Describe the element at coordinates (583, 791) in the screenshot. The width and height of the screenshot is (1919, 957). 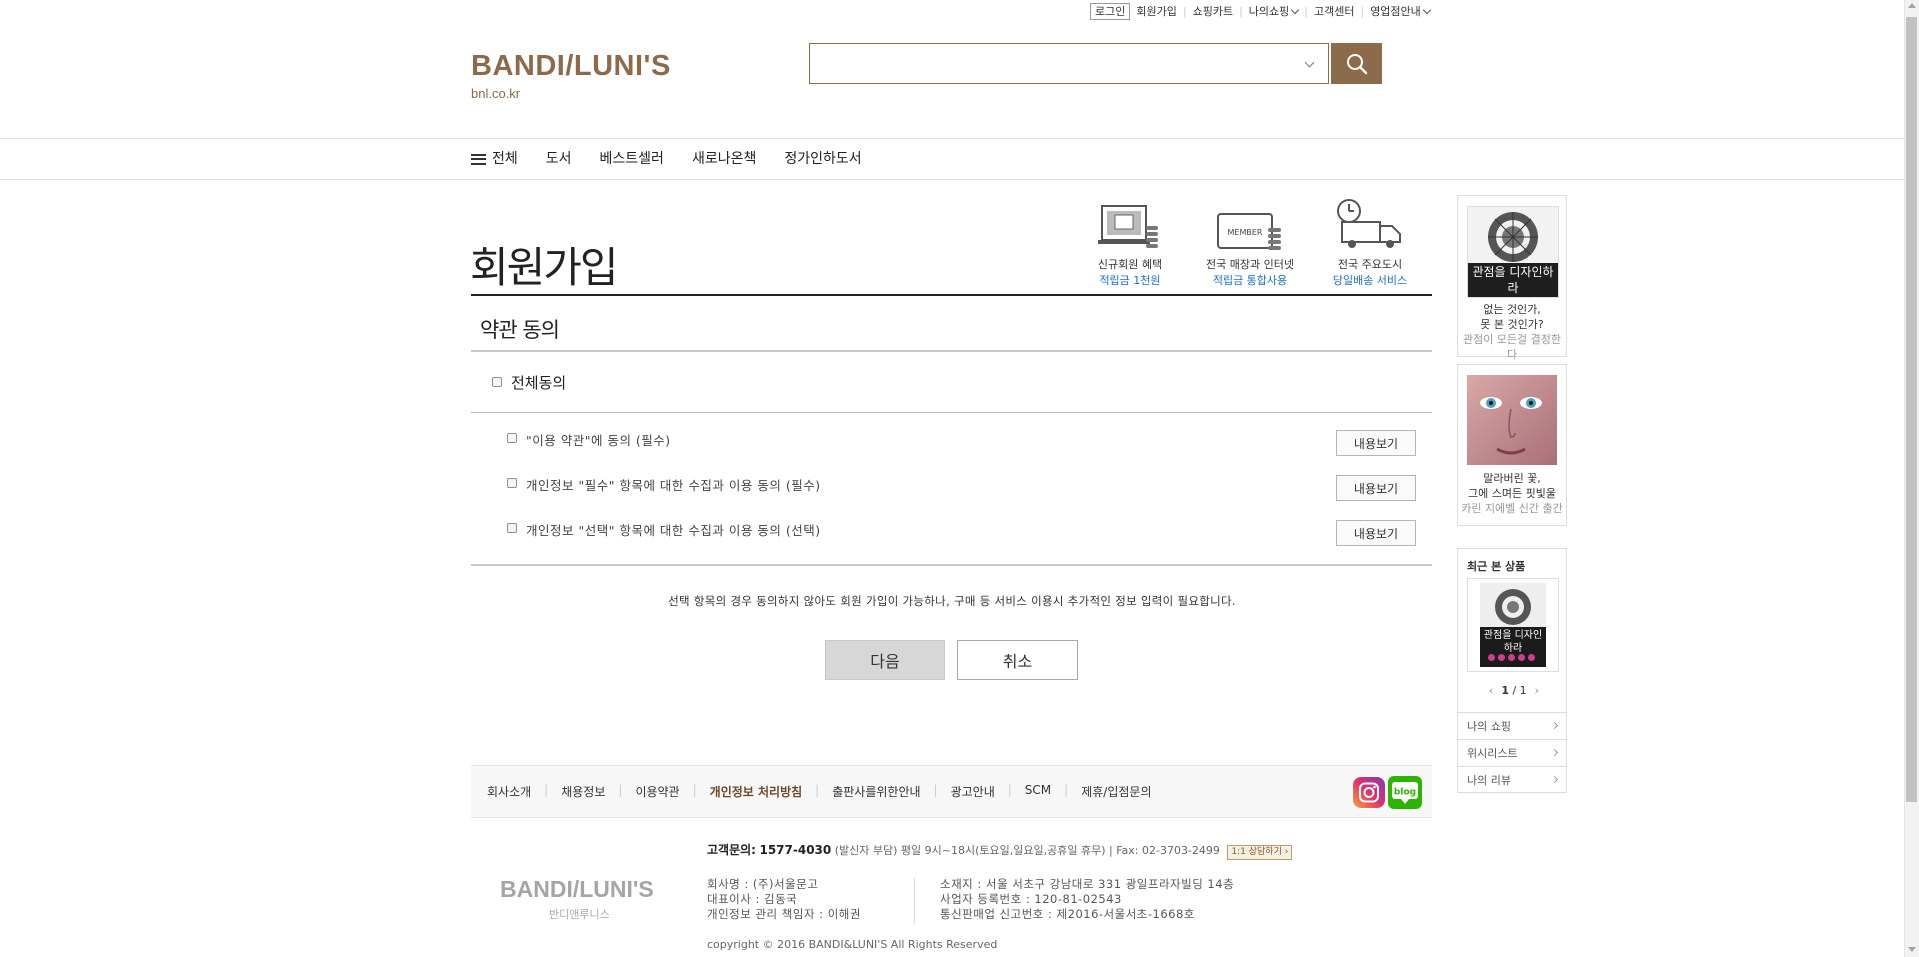
I see `footer-link-careers: 채용정보` at that location.